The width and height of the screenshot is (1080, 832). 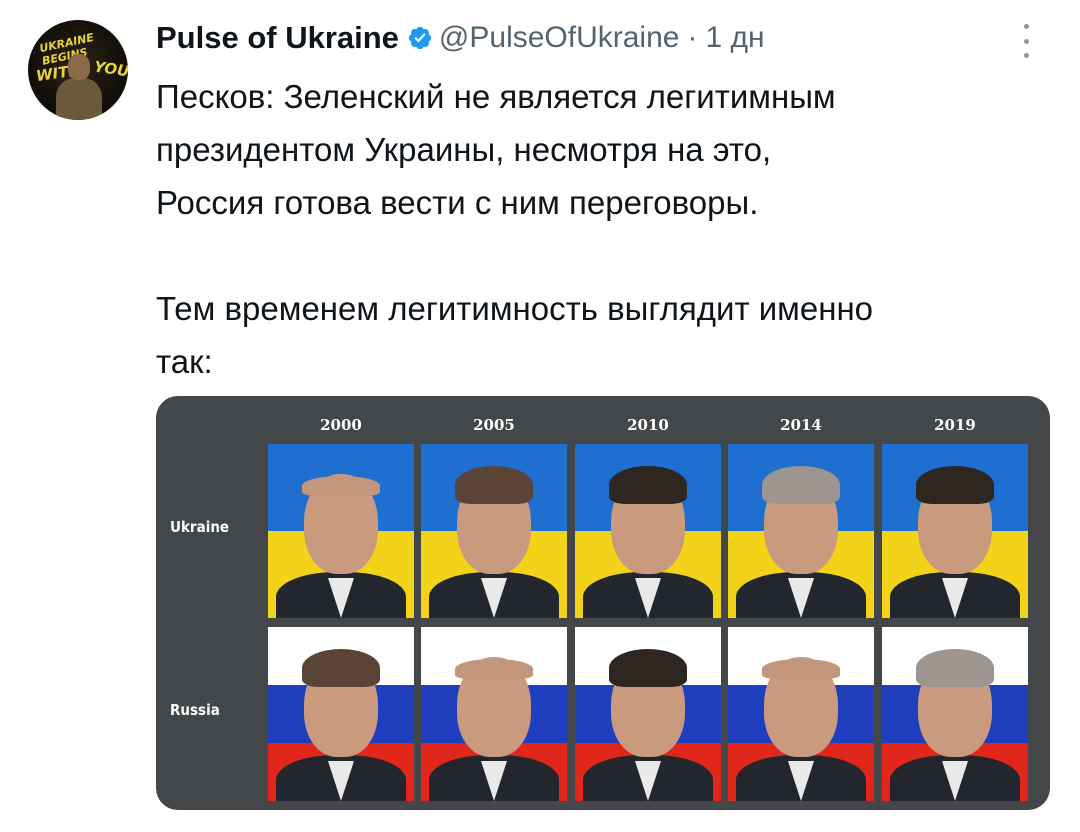 I want to click on avatar-figure-head, so click(x=79, y=67).